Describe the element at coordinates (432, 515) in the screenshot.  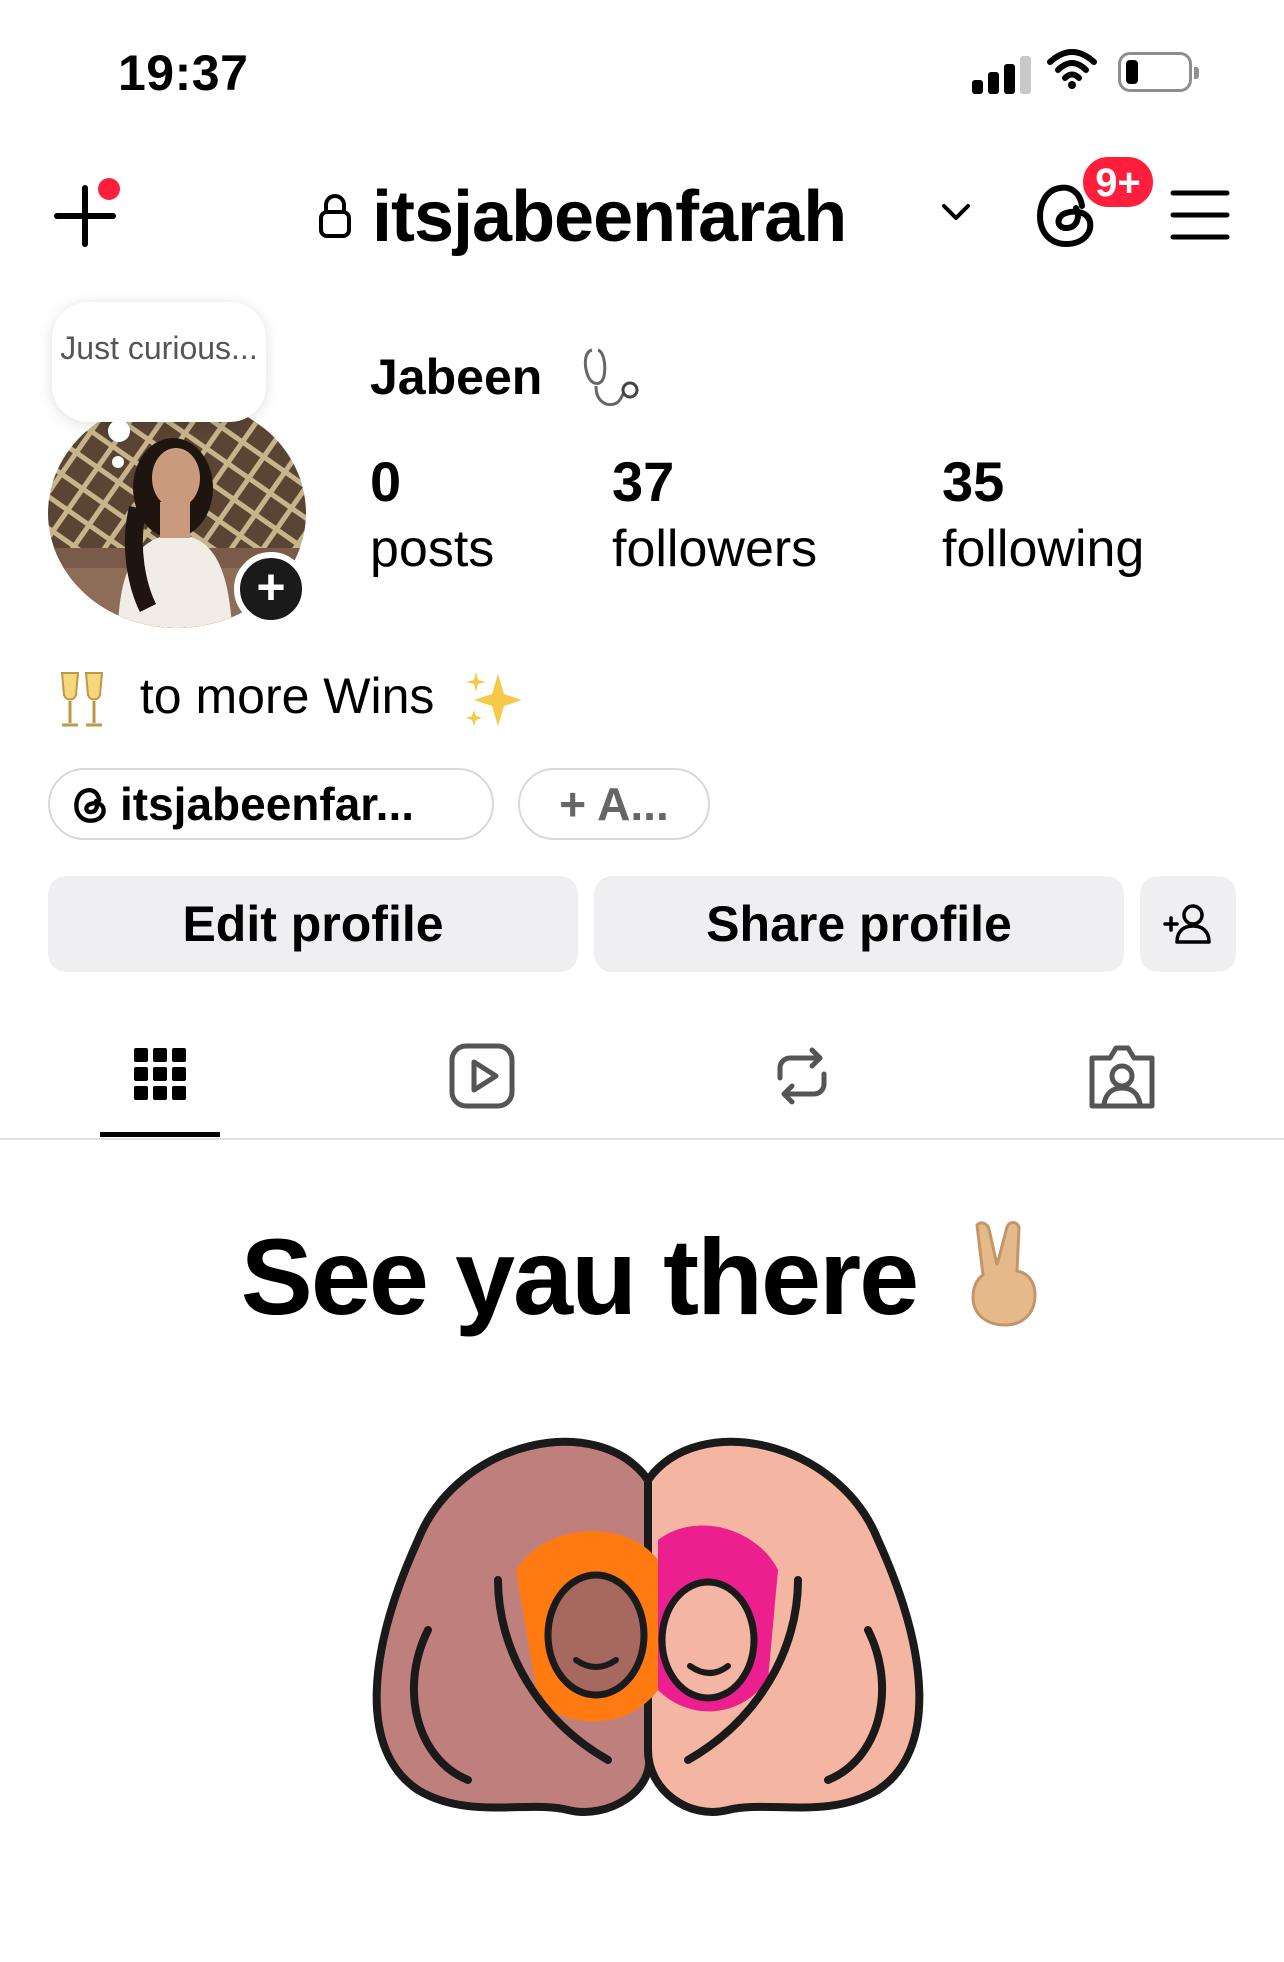
I see `stat-posts: 0 posts` at that location.